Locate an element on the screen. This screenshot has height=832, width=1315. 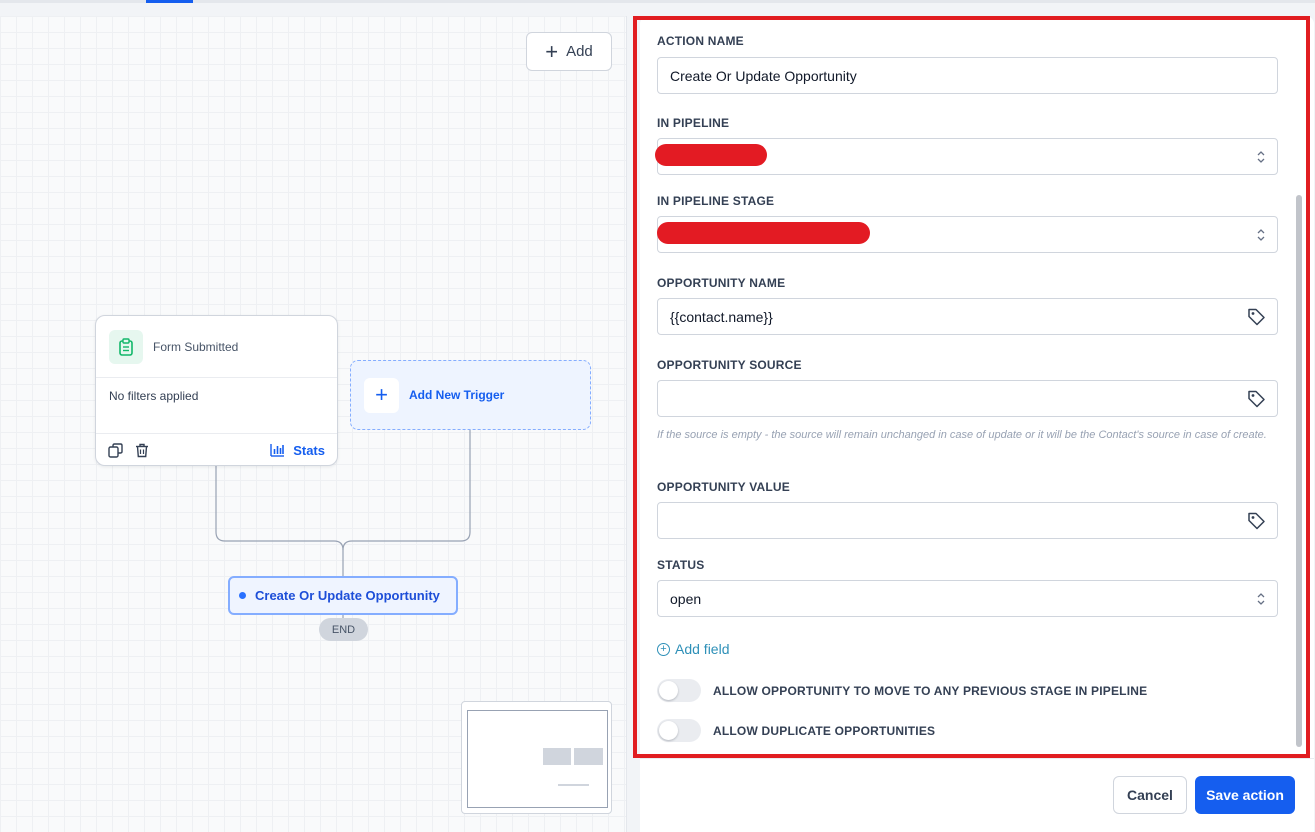
opportunity-name-label: OPPORTUNITY NAME is located at coordinates (721, 283).